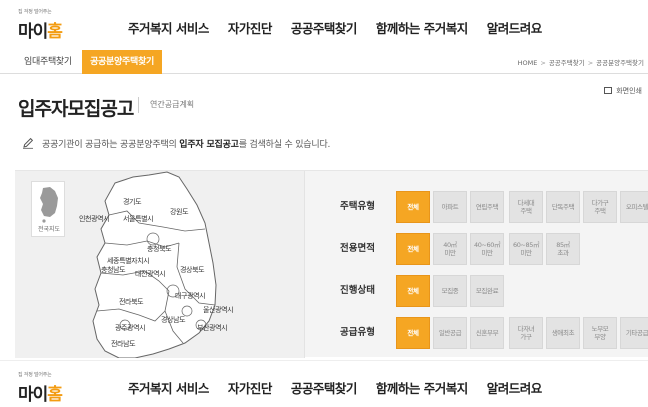 The width and height of the screenshot is (648, 407). What do you see at coordinates (218, 310) in the screenshot?
I see `region-ulsan: 울산광역시` at bounding box center [218, 310].